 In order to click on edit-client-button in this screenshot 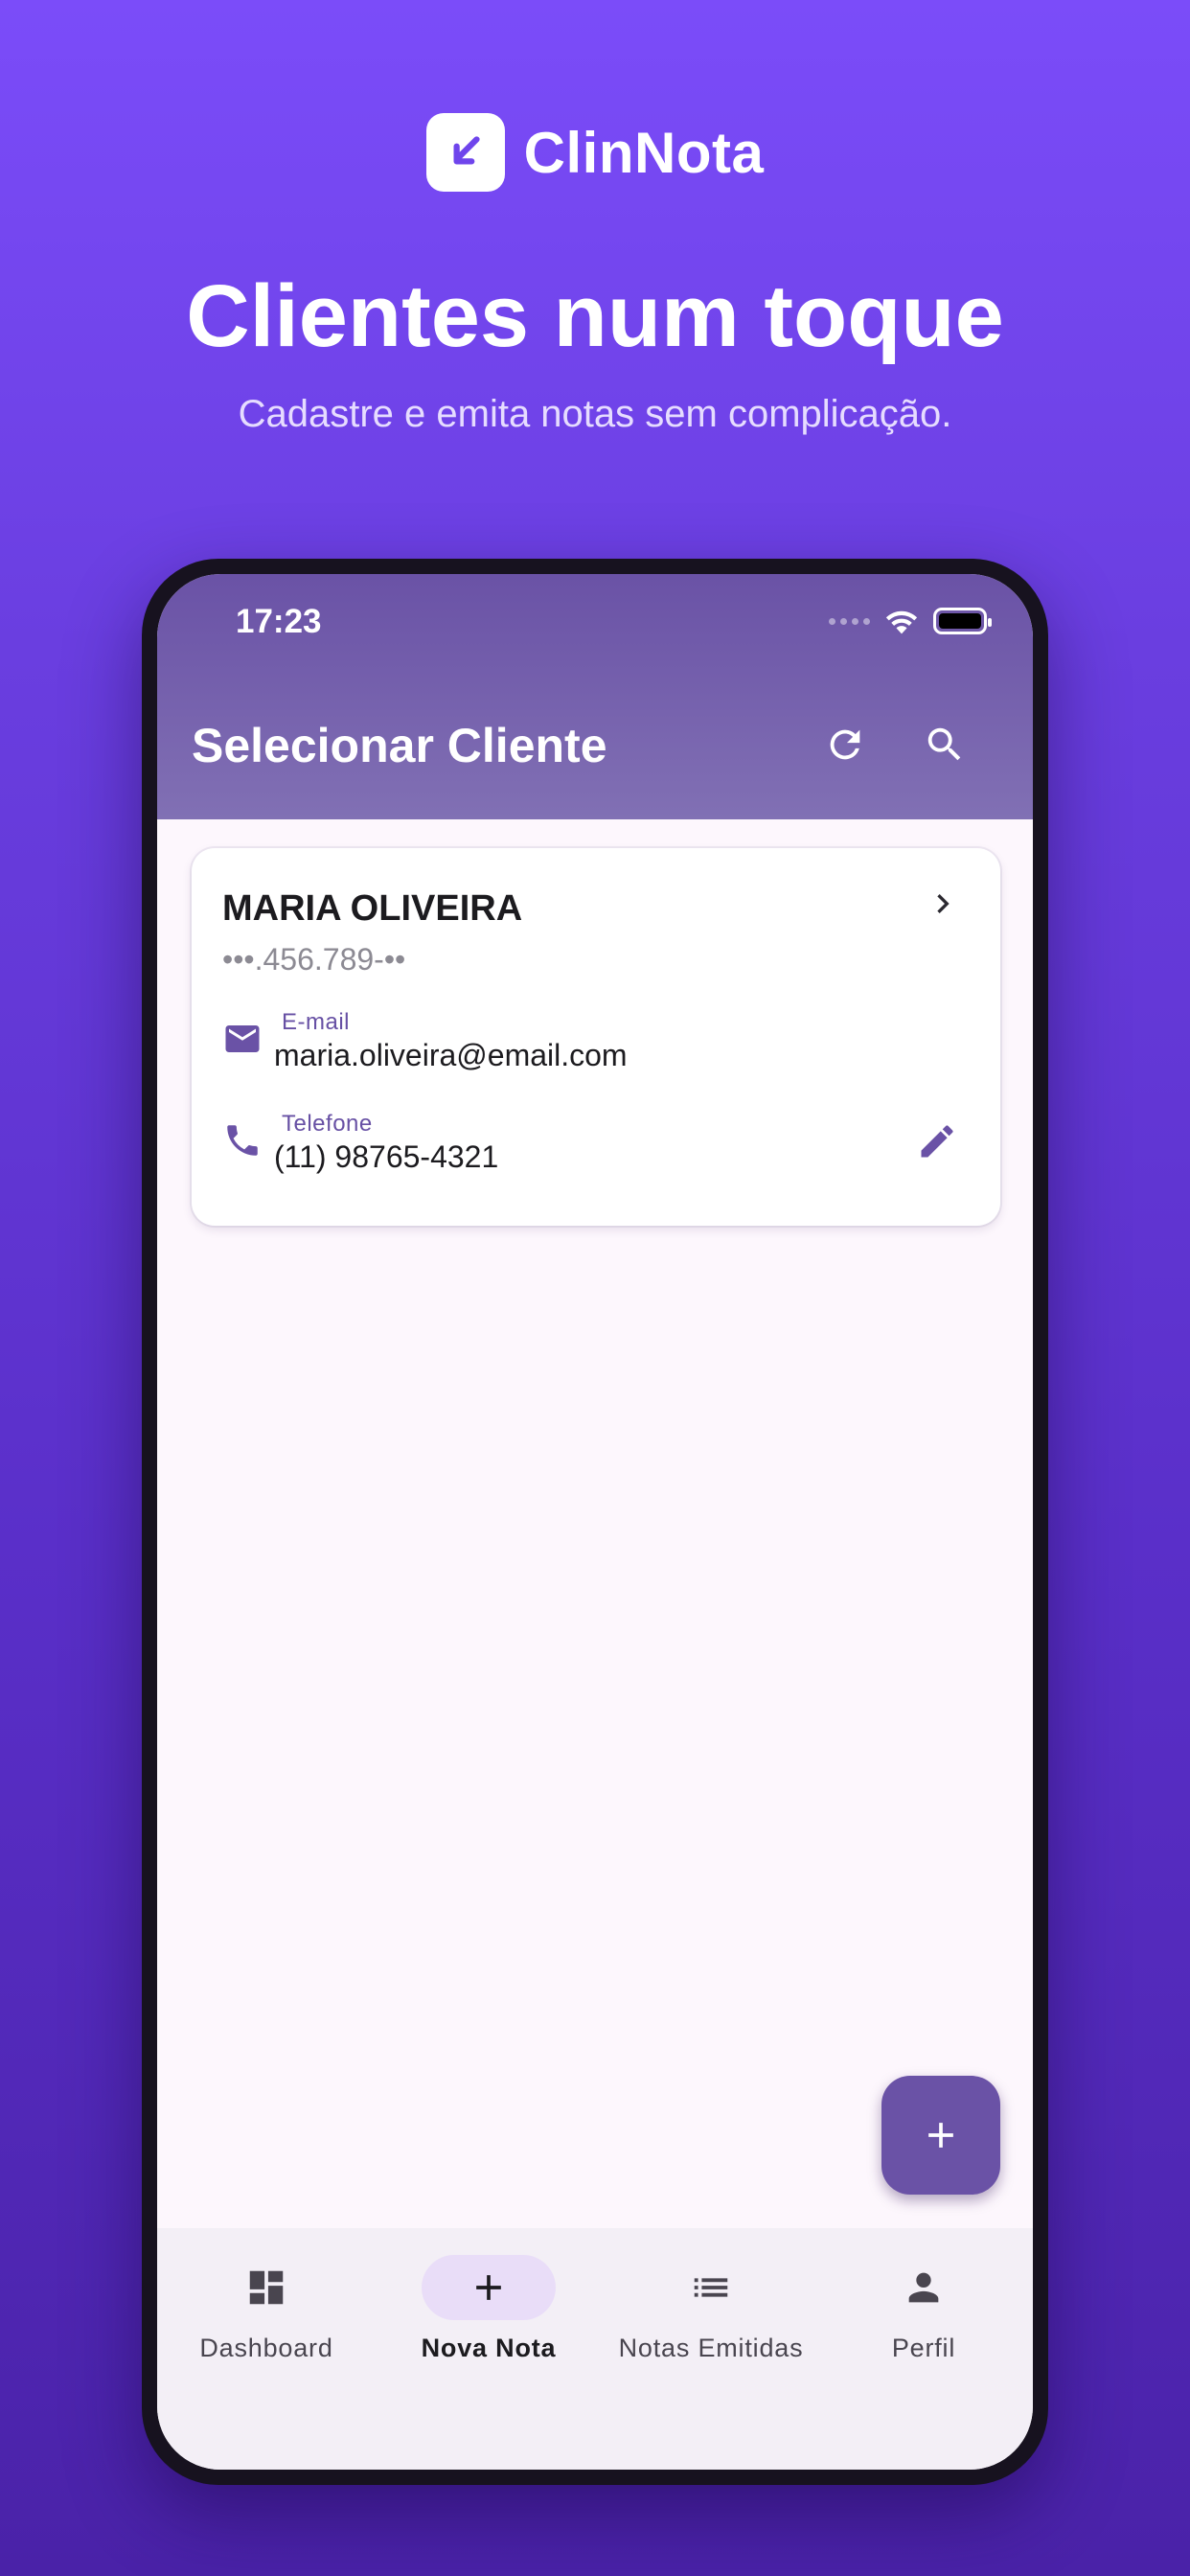, I will do `click(937, 1141)`.